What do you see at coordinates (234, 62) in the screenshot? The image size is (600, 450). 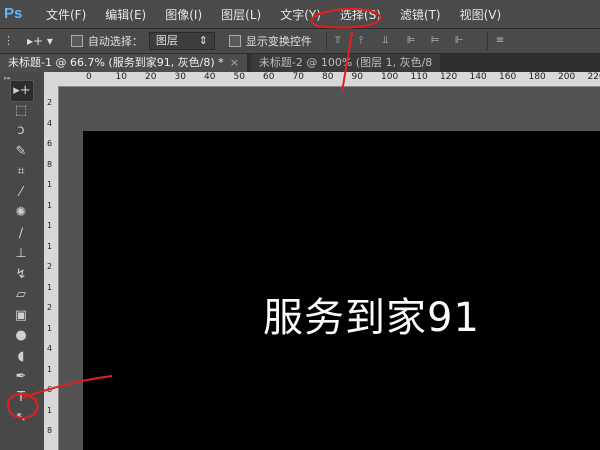 I see `close-icon: ×` at bounding box center [234, 62].